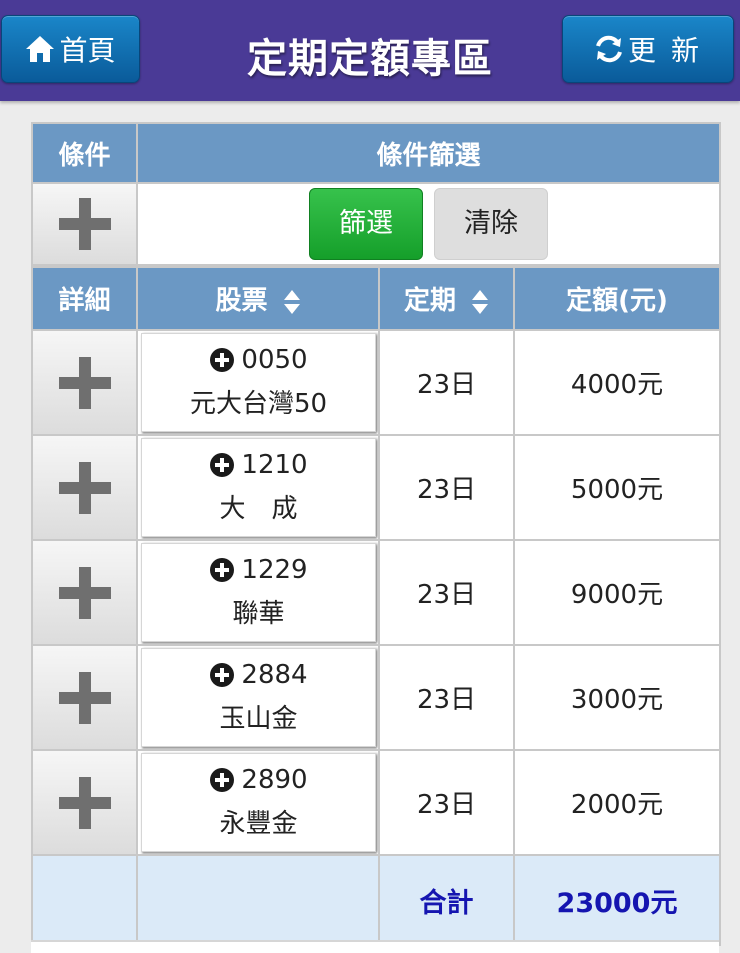 The image size is (740, 953). I want to click on stock-button: 0050 元大台灣50, so click(258, 382).